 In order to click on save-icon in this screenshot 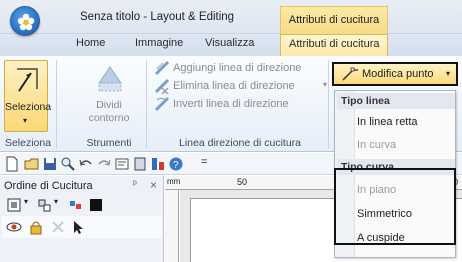, I will do `click(50, 164)`.